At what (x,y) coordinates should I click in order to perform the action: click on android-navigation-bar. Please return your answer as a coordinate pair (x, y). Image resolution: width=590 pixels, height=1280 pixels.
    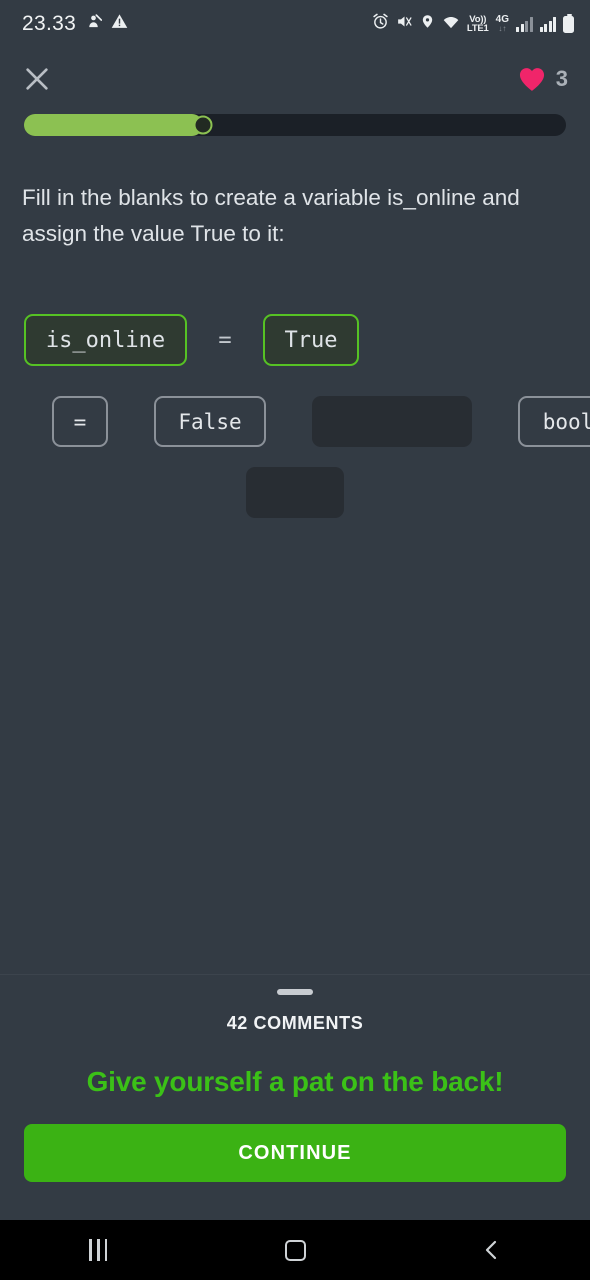
    Looking at the image, I should click on (295, 1250).